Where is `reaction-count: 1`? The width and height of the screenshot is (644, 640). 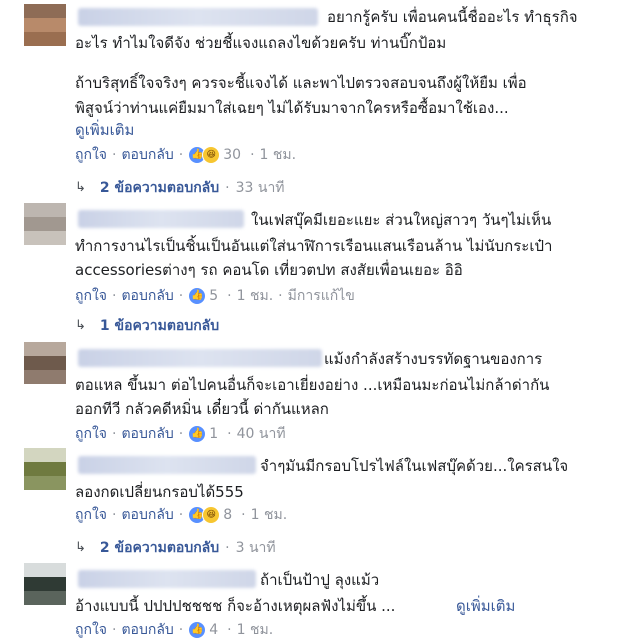 reaction-count: 1 is located at coordinates (214, 434).